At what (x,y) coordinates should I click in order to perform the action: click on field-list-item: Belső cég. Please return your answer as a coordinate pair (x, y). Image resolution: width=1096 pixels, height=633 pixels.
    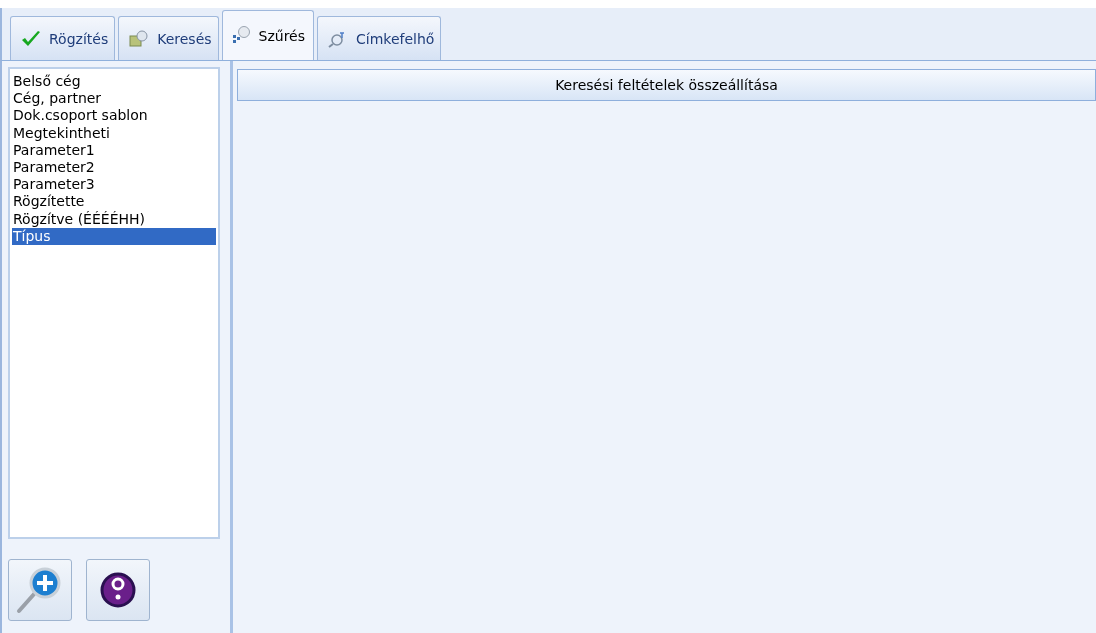
    Looking at the image, I should click on (114, 82).